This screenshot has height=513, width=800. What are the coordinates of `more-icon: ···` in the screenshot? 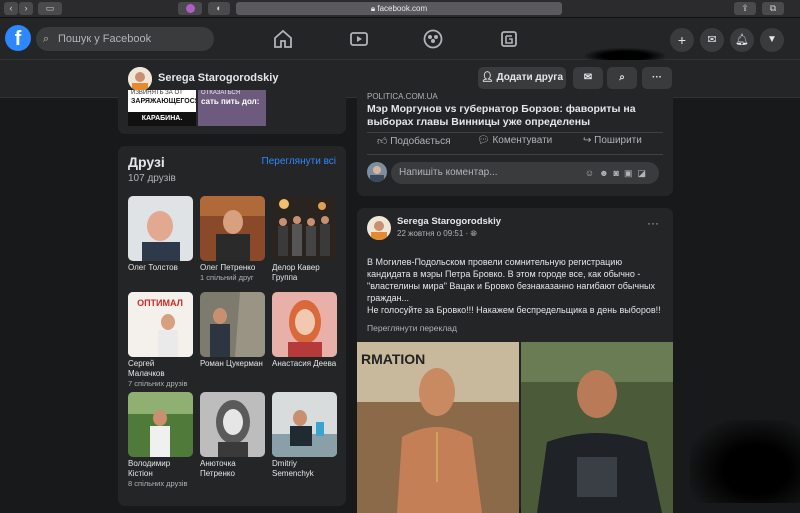 It's located at (657, 77).